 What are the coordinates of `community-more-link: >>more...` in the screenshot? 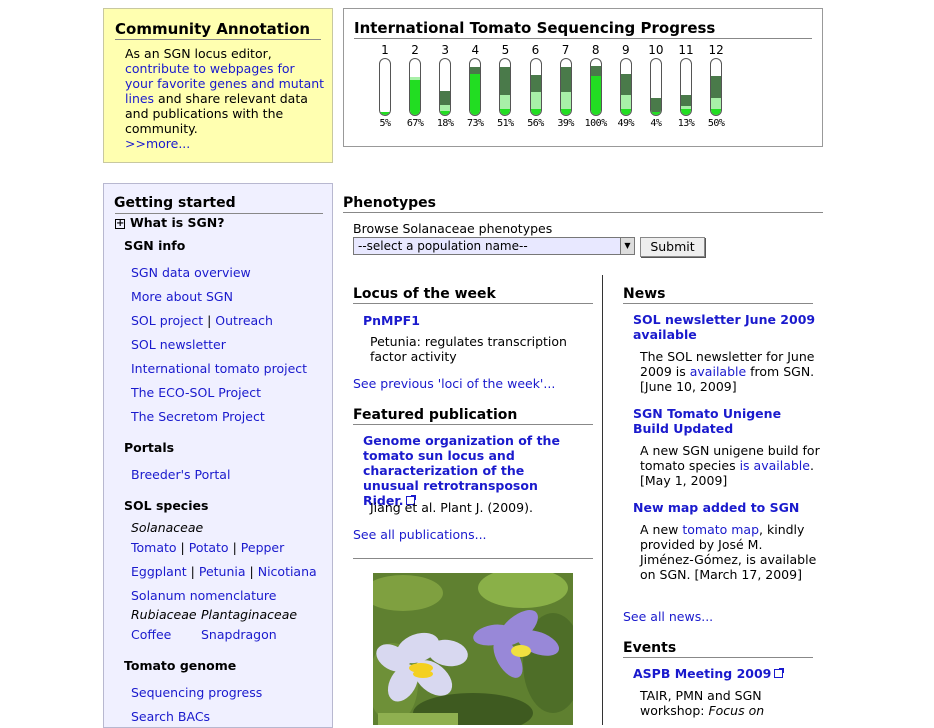 It's located at (157, 143).